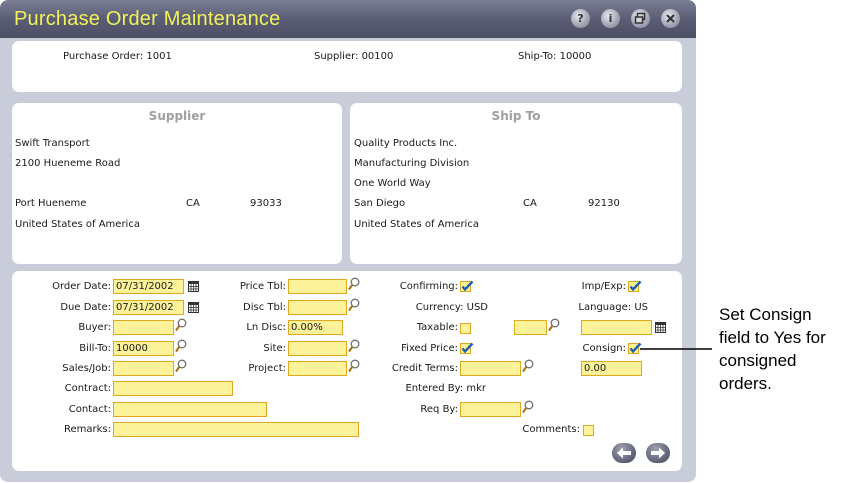 Image resolution: width=856 pixels, height=483 pixels. What do you see at coordinates (670, 18) in the screenshot?
I see `close-icon` at bounding box center [670, 18].